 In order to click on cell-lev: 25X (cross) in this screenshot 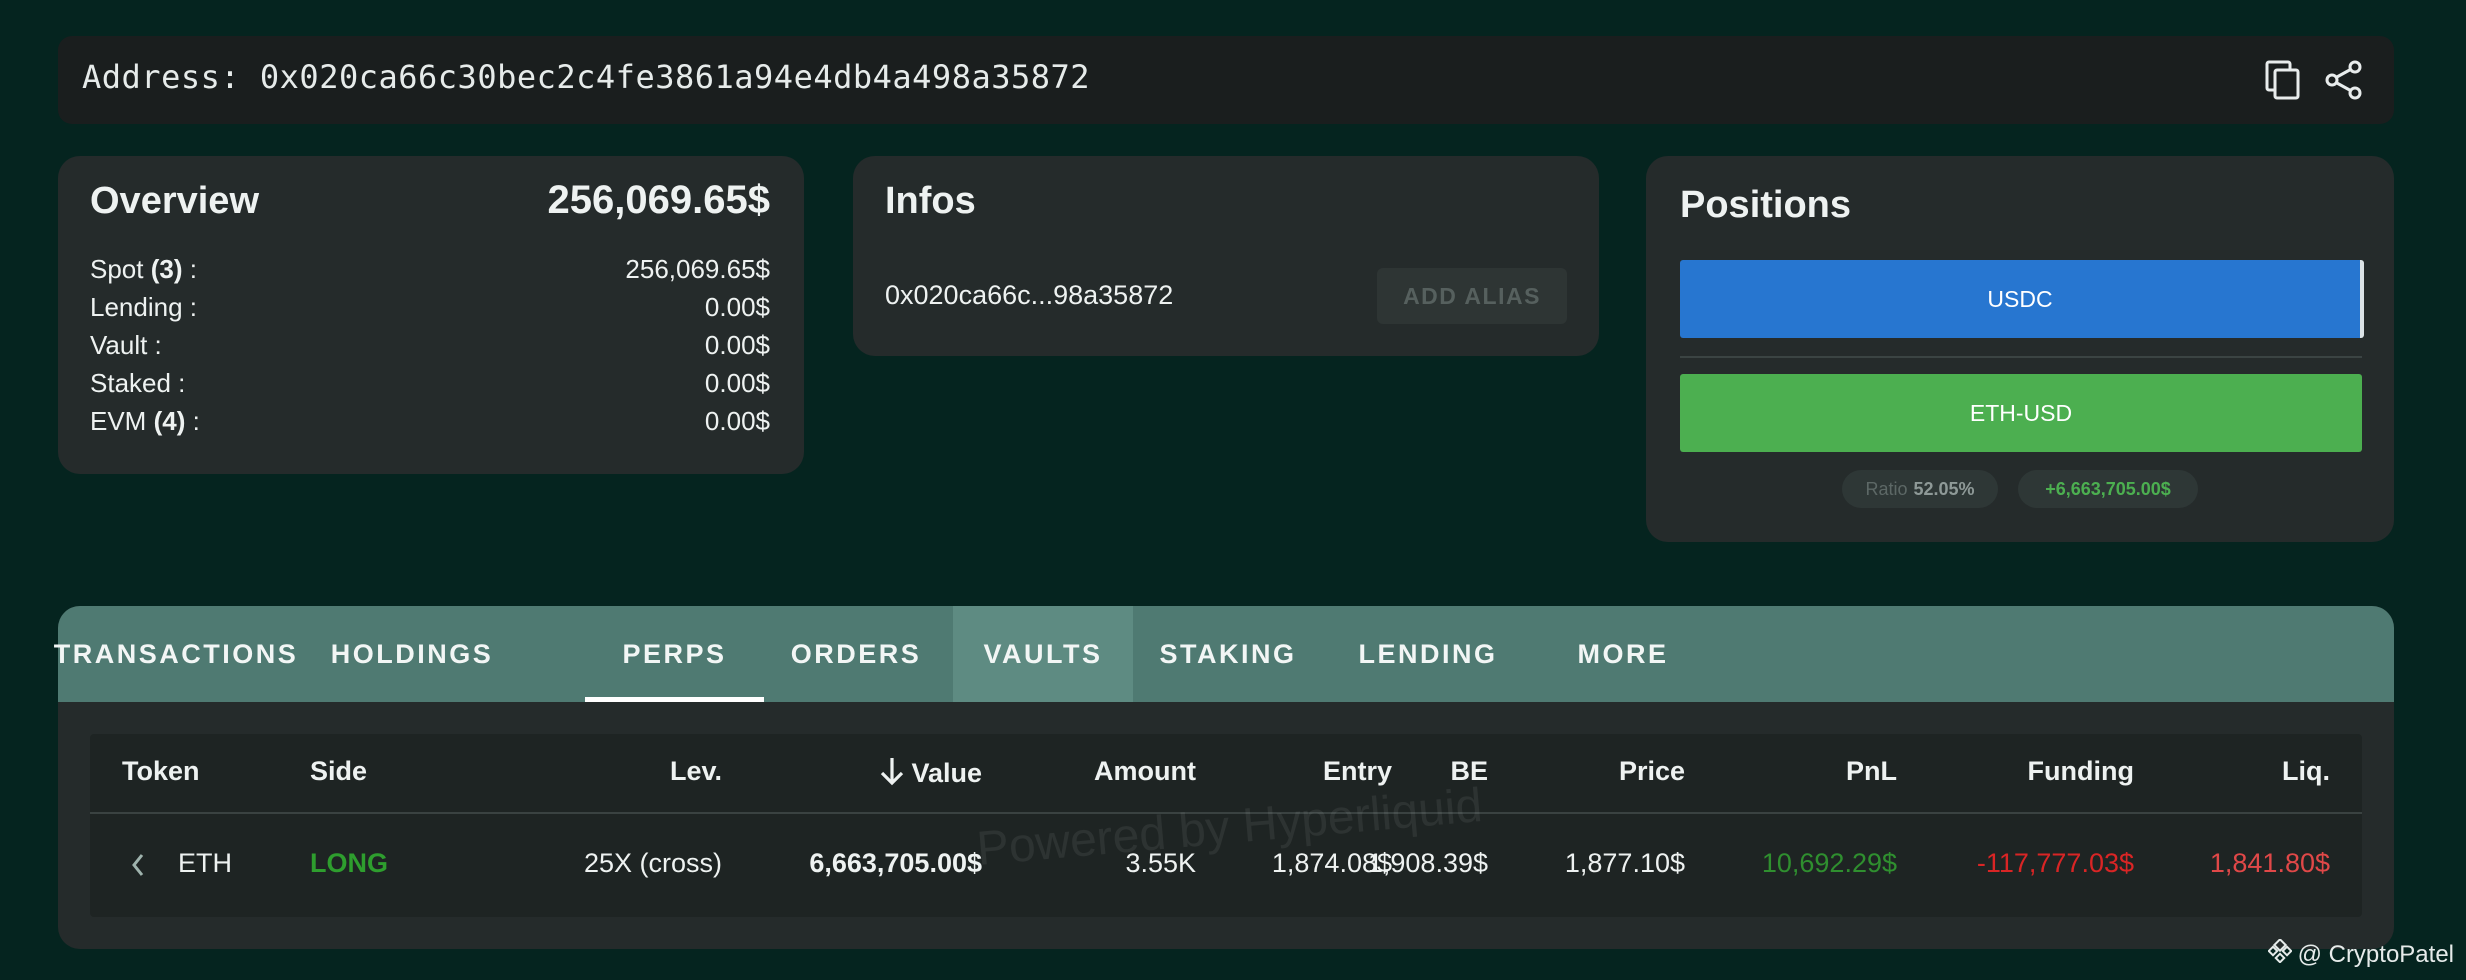, I will do `click(652, 863)`.